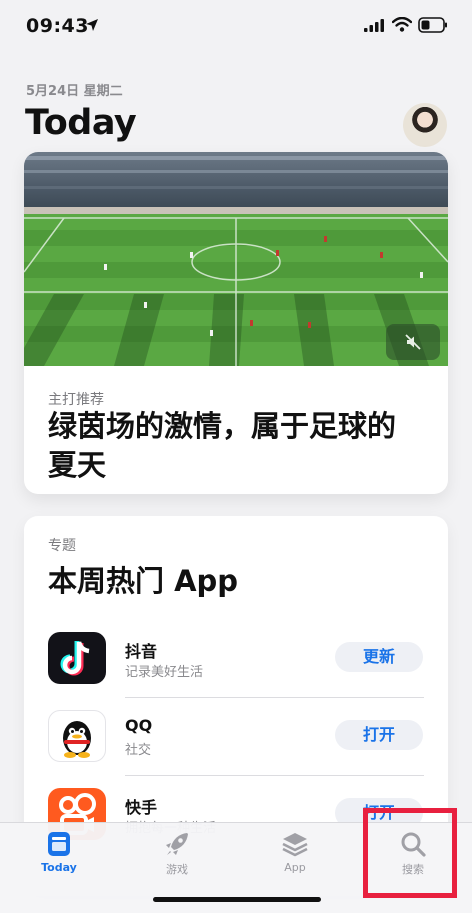 This screenshot has height=913, width=472. I want to click on speaker-muted-icon, so click(413, 342).